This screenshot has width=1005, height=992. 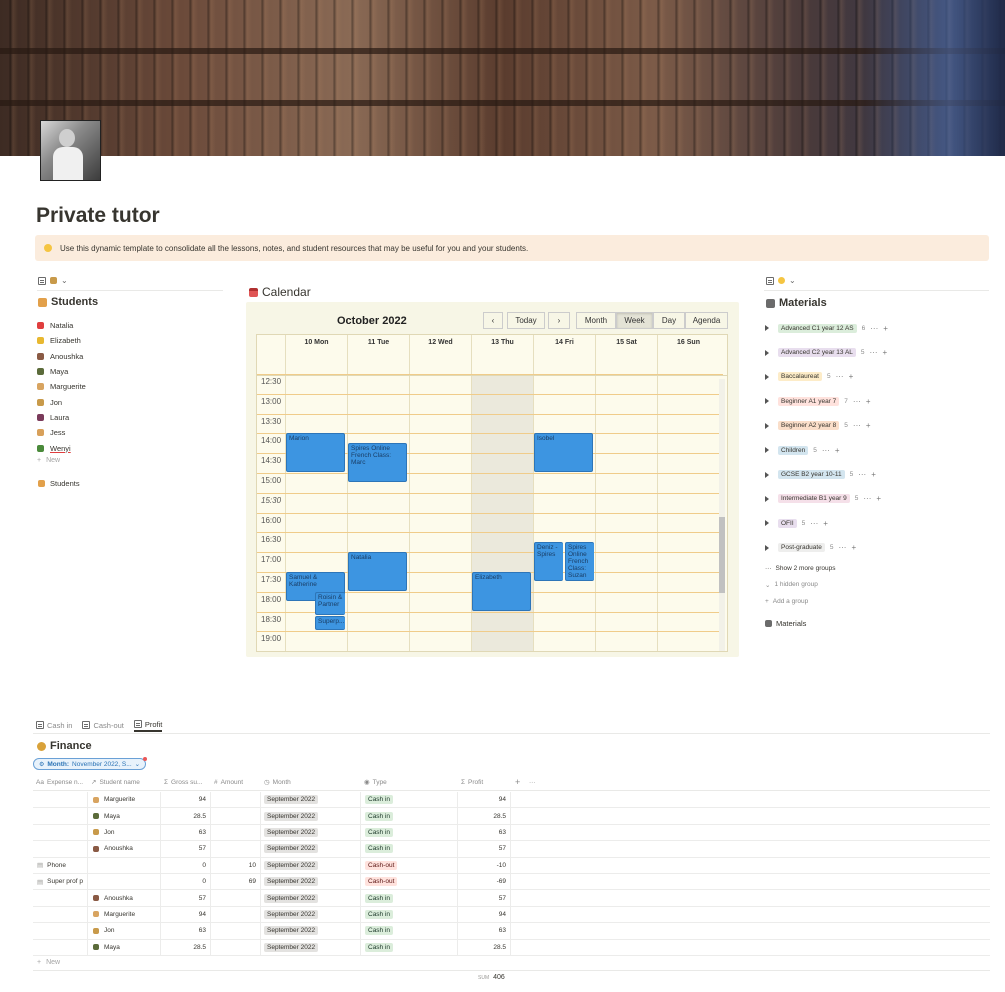 What do you see at coordinates (315, 452) in the screenshot?
I see `calendar-event: Marion` at bounding box center [315, 452].